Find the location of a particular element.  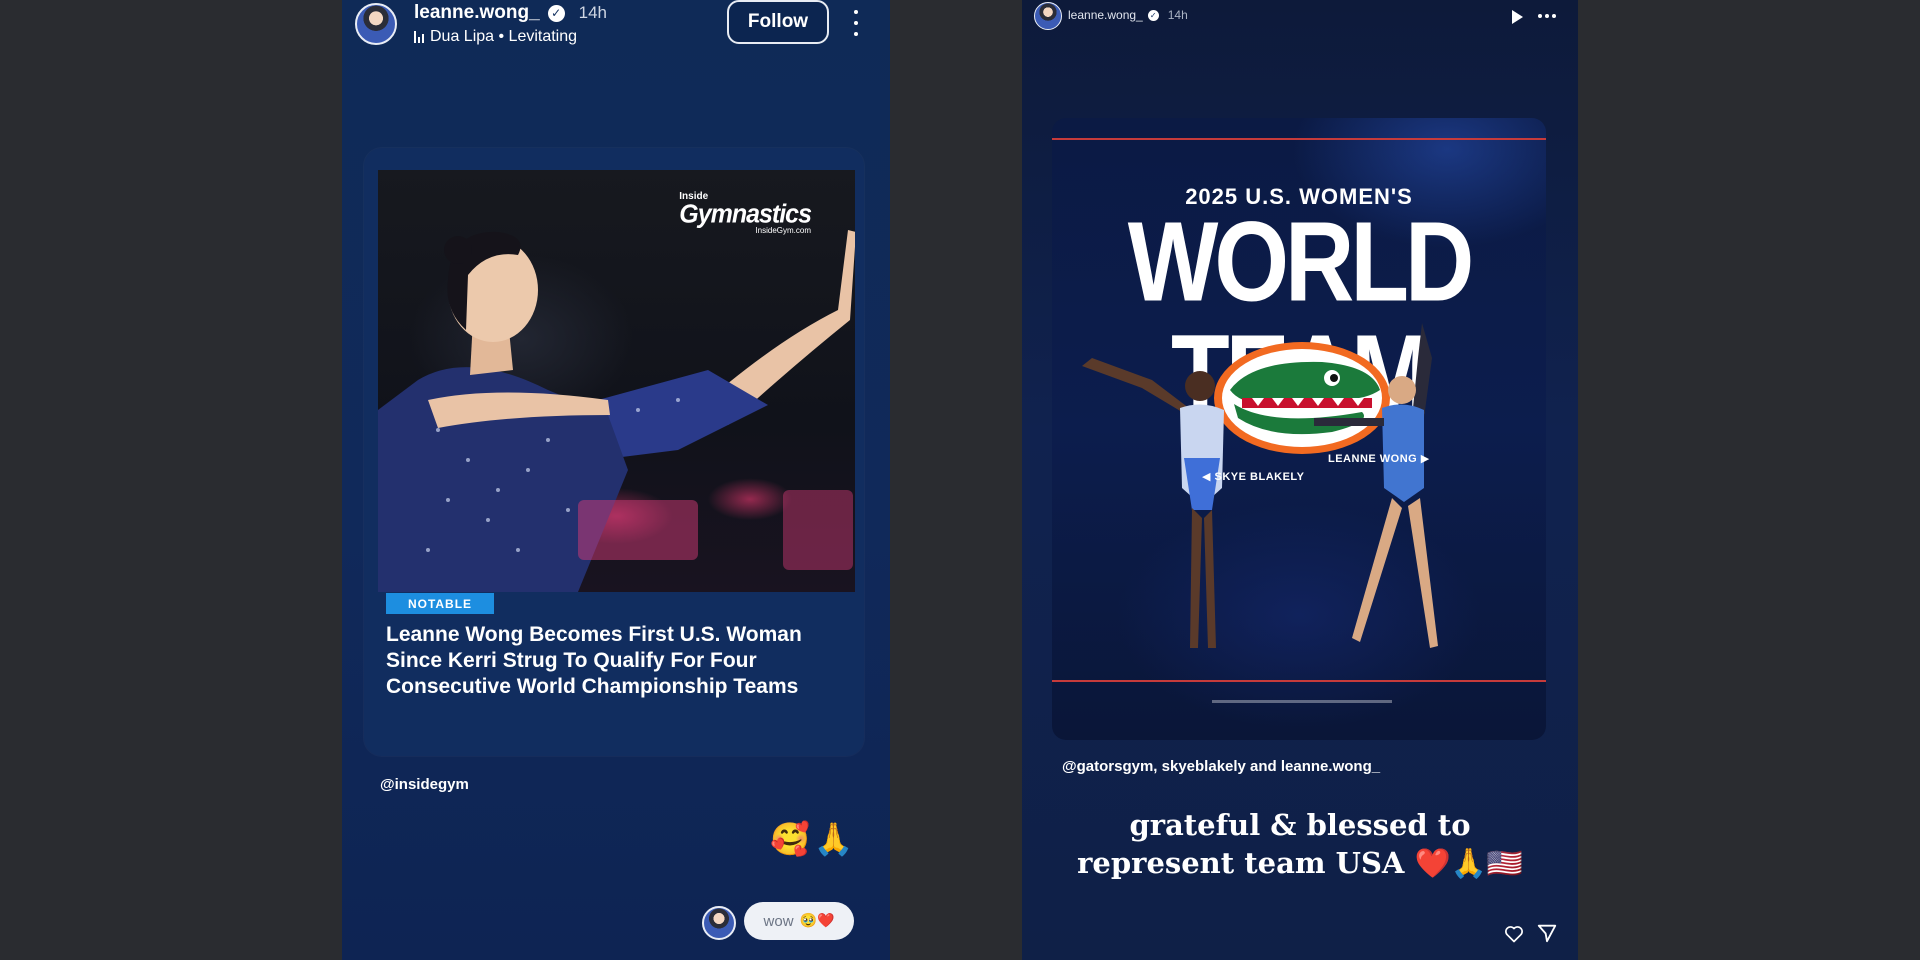

article-photo: Inside Gymnastics InsideGym.com is located at coordinates (616, 381).